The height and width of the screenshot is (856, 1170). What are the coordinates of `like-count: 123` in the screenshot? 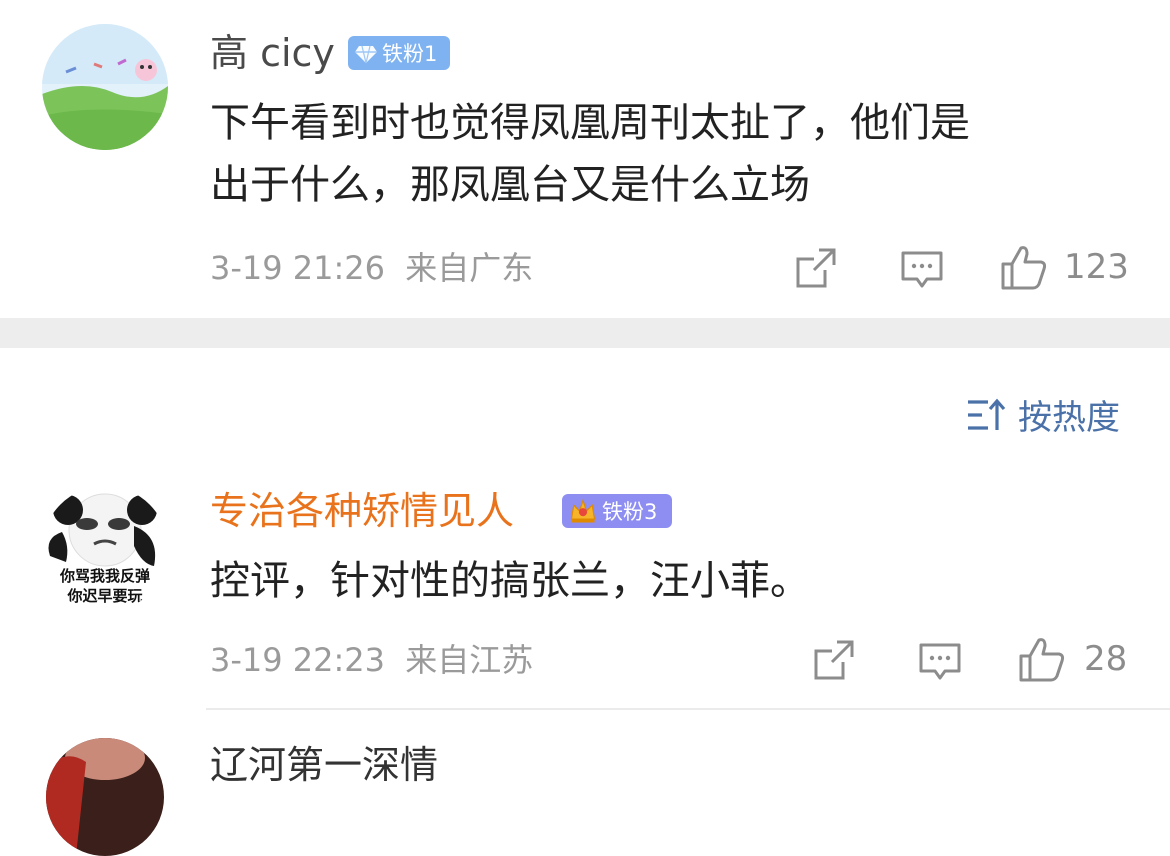 It's located at (1096, 267).